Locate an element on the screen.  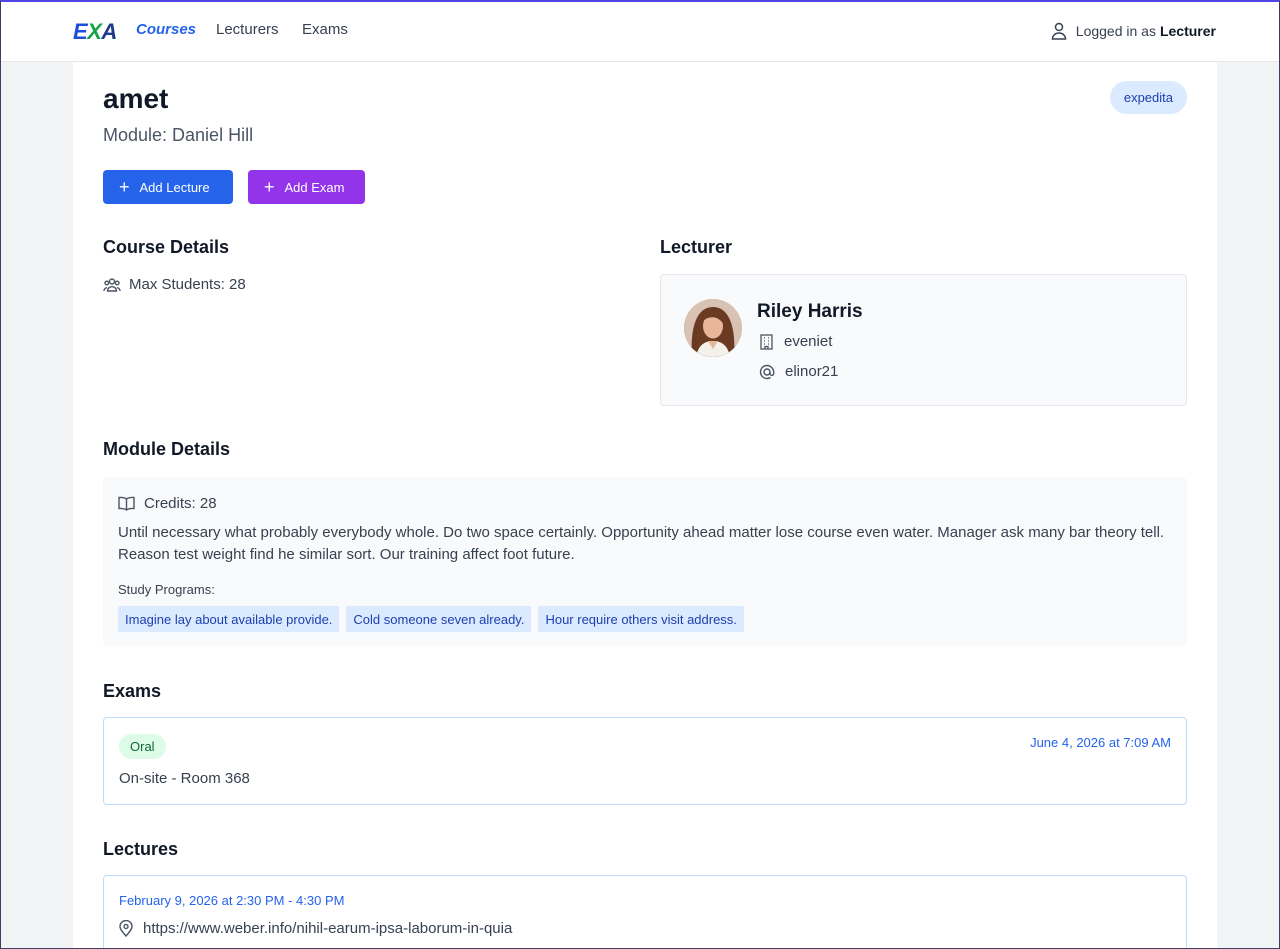
lecturer-department-row: eveniet is located at coordinates (795, 341).